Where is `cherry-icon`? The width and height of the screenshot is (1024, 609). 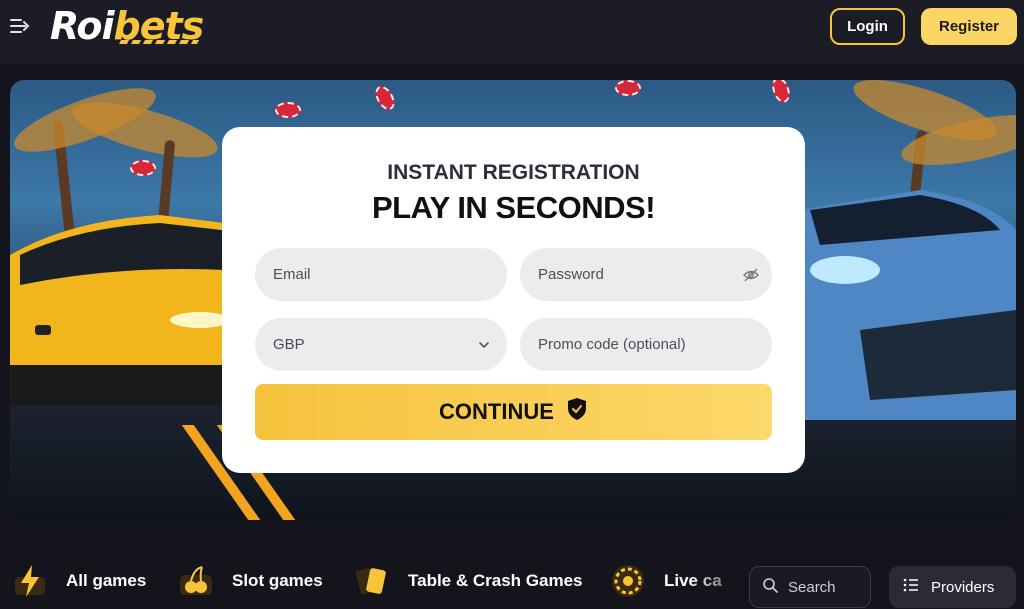 cherry-icon is located at coordinates (196, 581).